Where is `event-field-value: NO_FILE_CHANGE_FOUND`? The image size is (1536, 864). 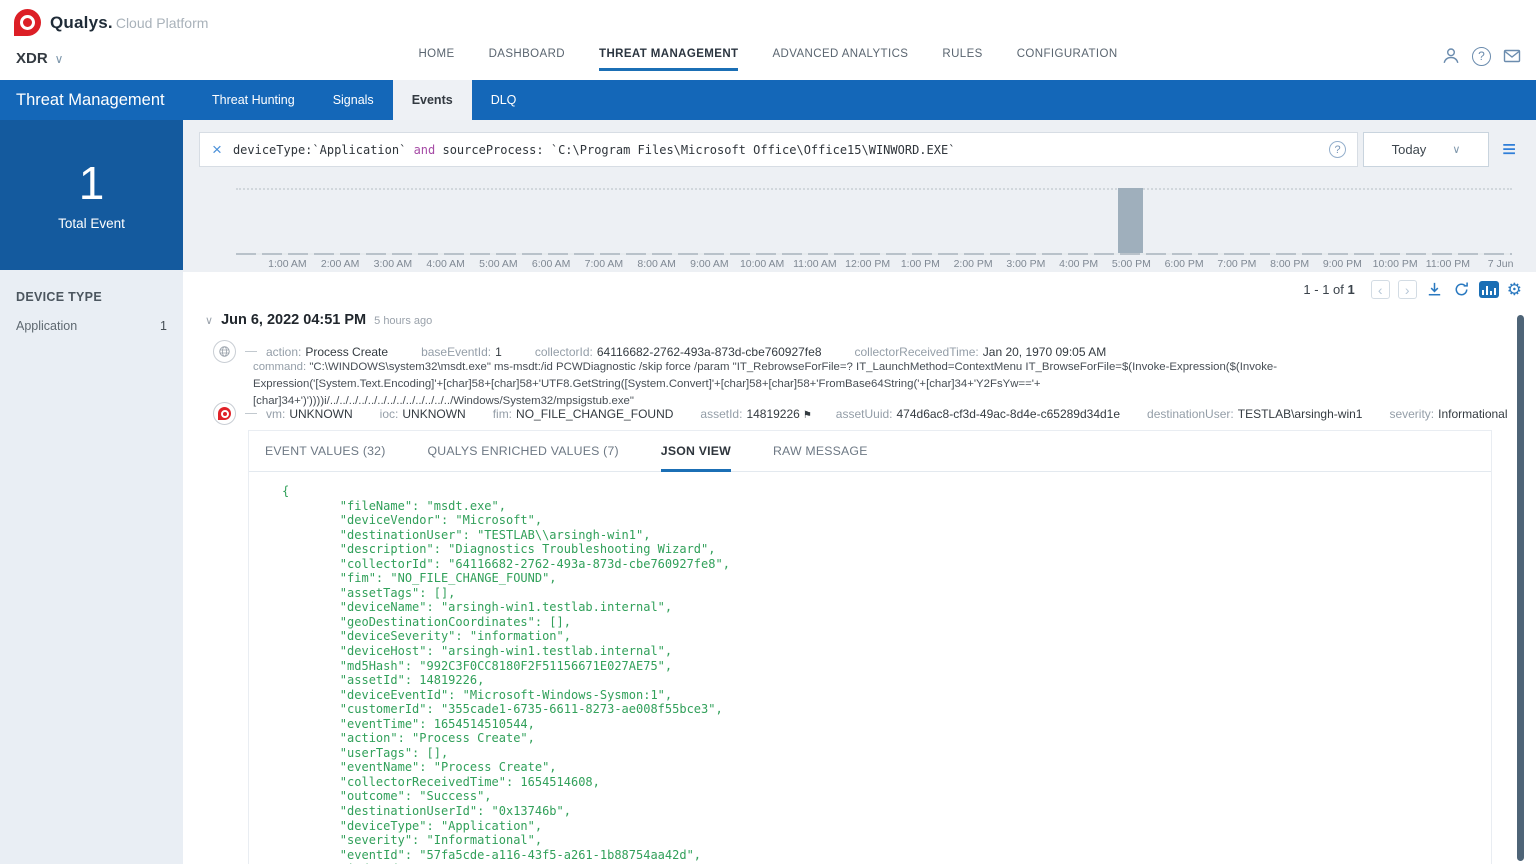 event-field-value: NO_FILE_CHANGE_FOUND is located at coordinates (595, 413).